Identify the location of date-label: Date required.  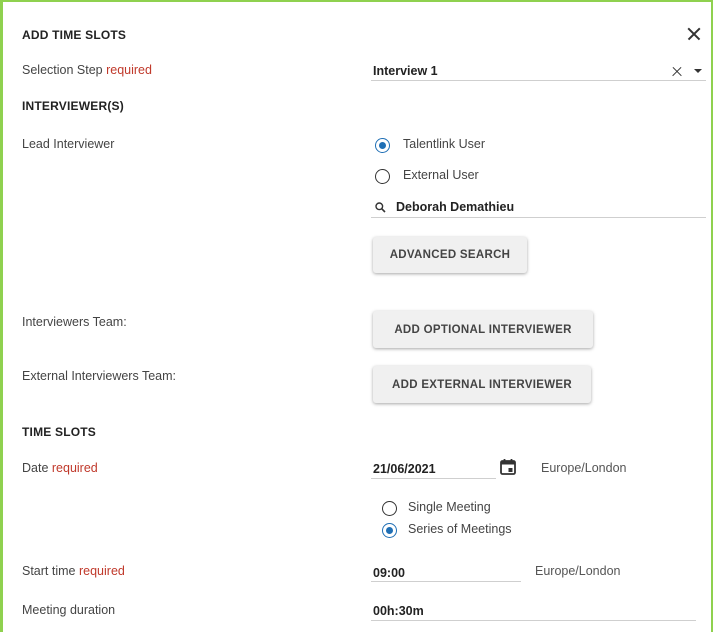
(60, 468).